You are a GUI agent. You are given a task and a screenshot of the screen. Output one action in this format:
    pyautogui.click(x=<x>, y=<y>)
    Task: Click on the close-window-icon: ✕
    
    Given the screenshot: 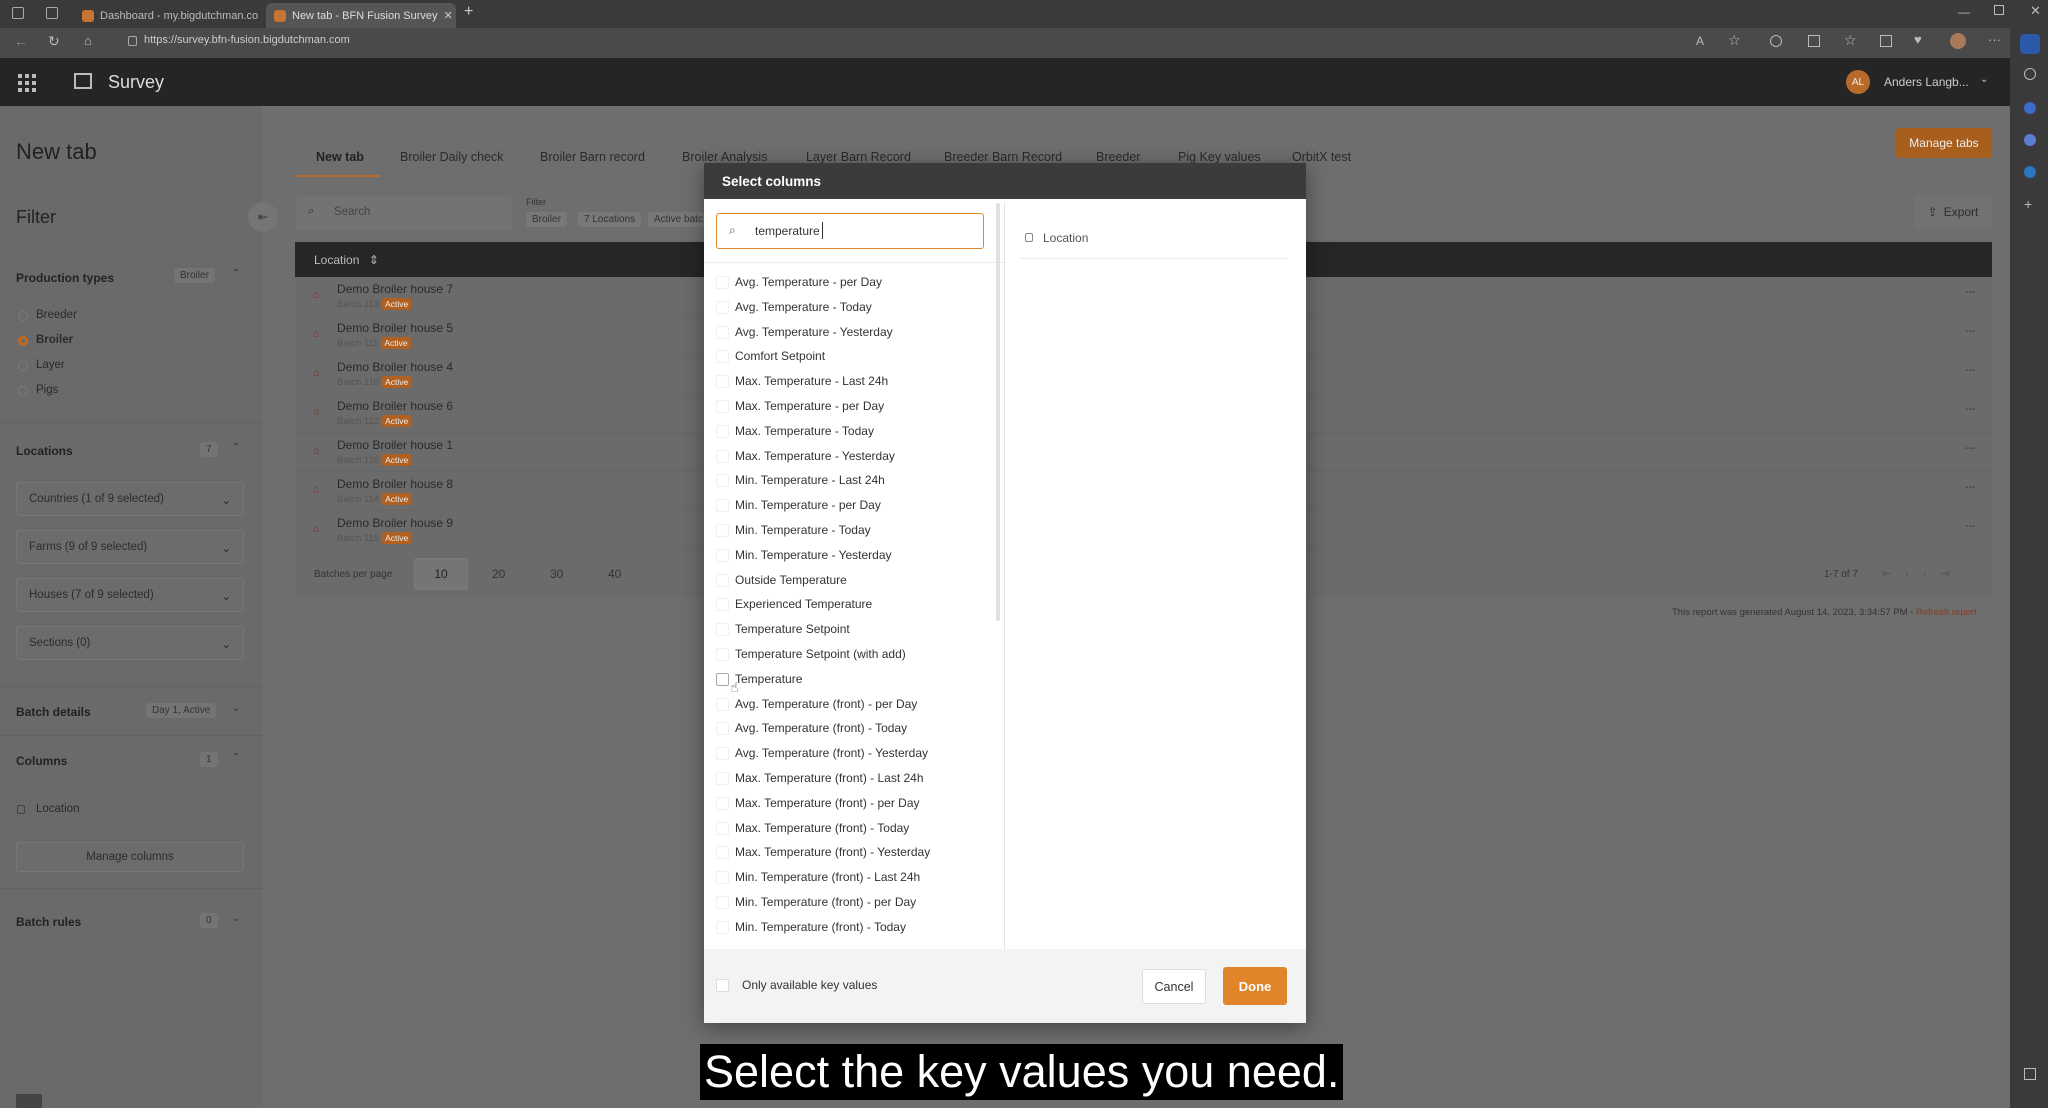 What is the action you would take?
    pyautogui.click(x=2035, y=11)
    